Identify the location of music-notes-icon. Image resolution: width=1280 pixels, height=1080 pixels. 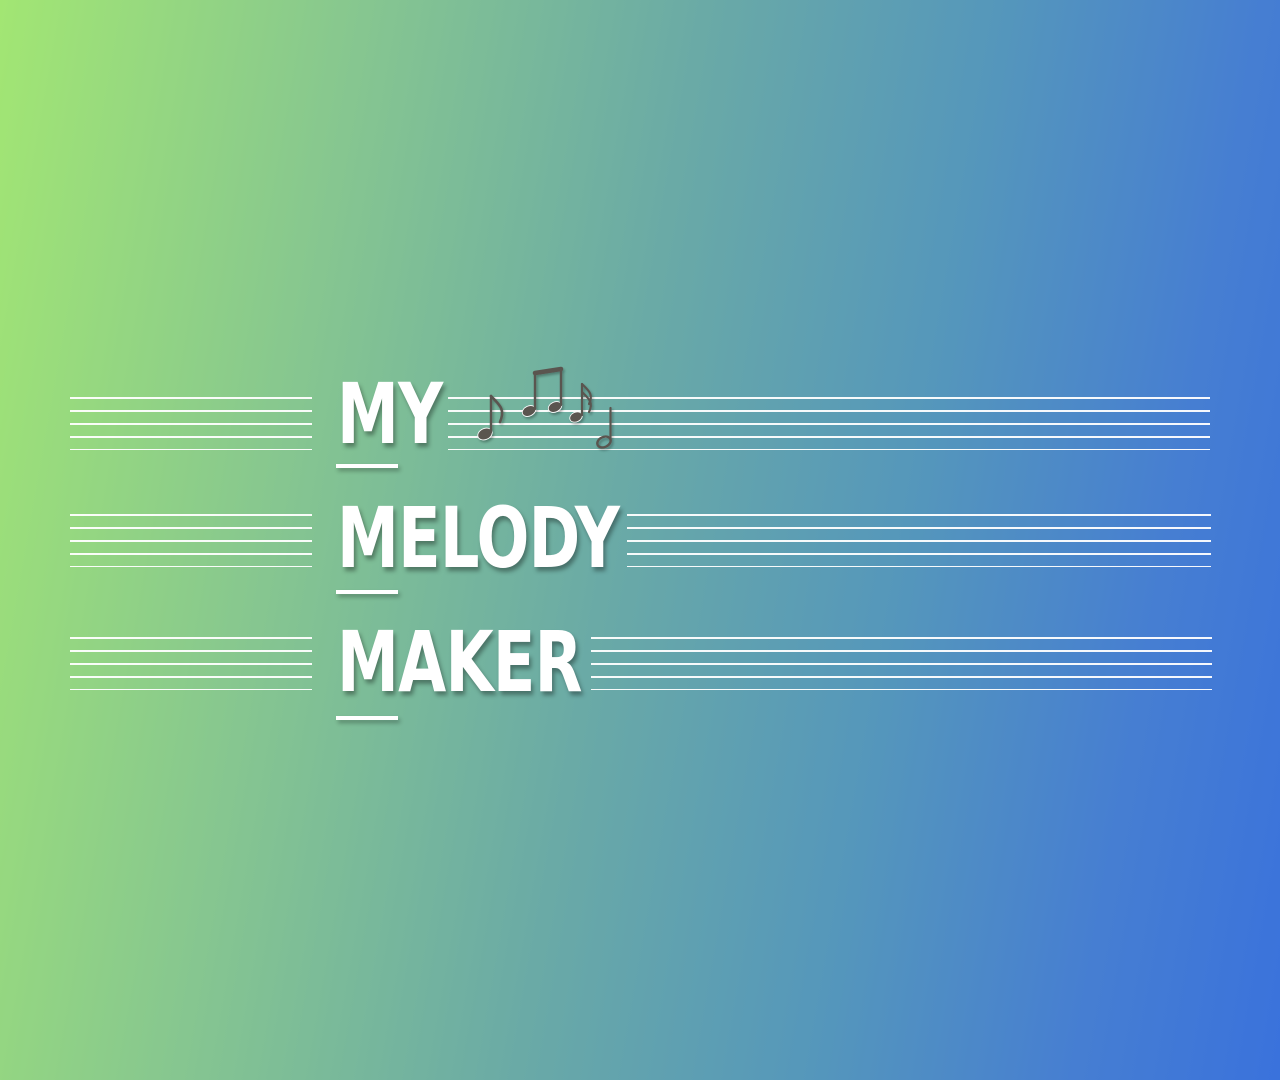
(550, 409).